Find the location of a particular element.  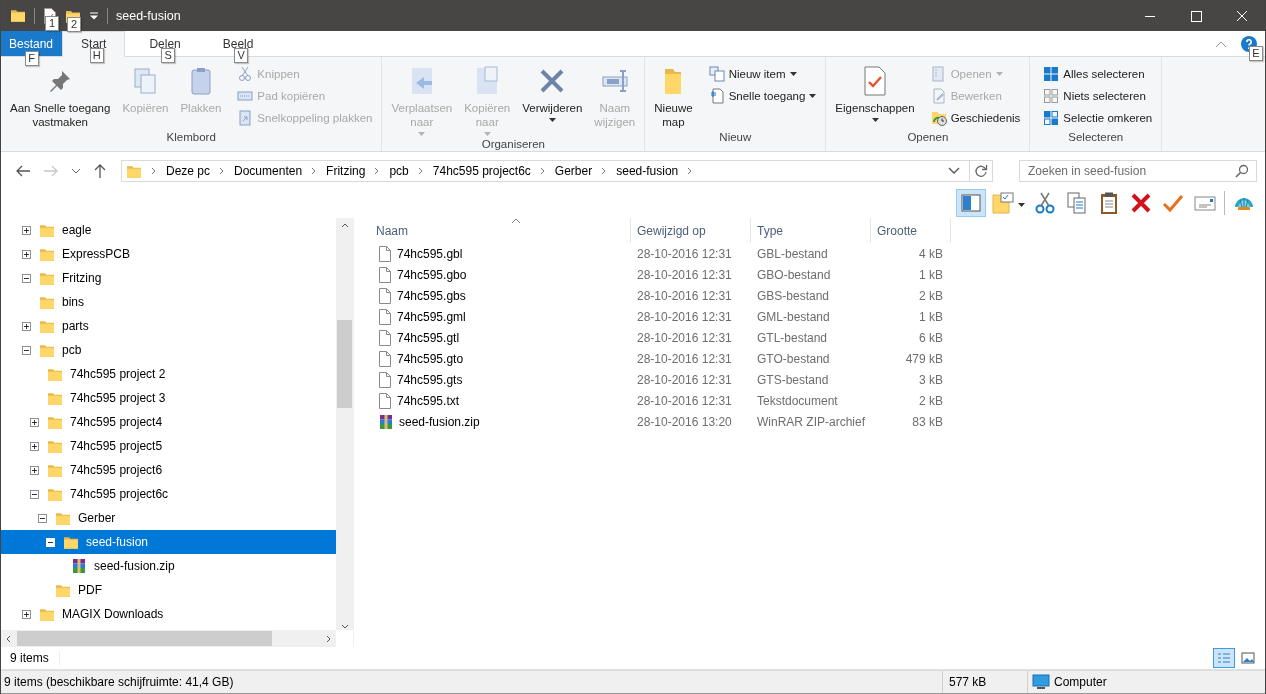

scroll-down-icon is located at coordinates (344, 626).